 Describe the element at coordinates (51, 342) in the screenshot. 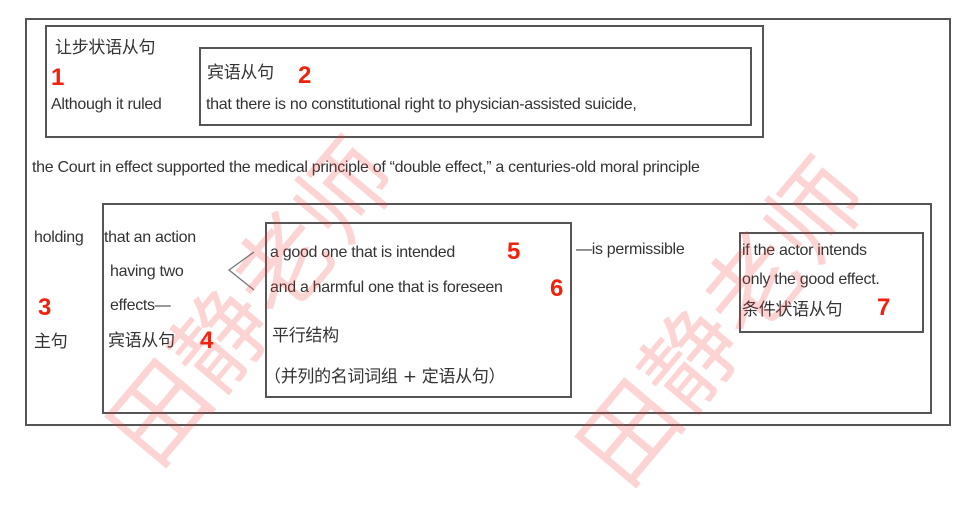

I see `main-clause-label: 主句` at that location.